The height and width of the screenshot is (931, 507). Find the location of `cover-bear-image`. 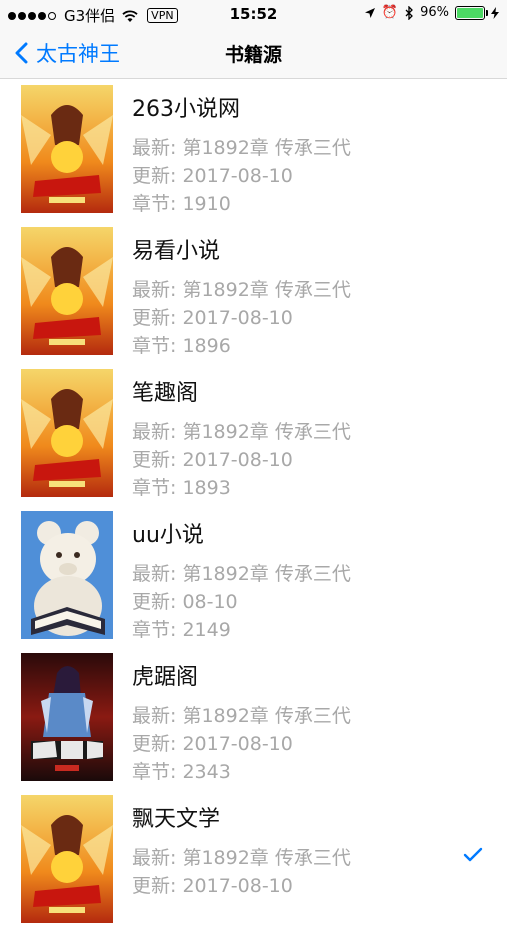

cover-bear-image is located at coordinates (67, 575).